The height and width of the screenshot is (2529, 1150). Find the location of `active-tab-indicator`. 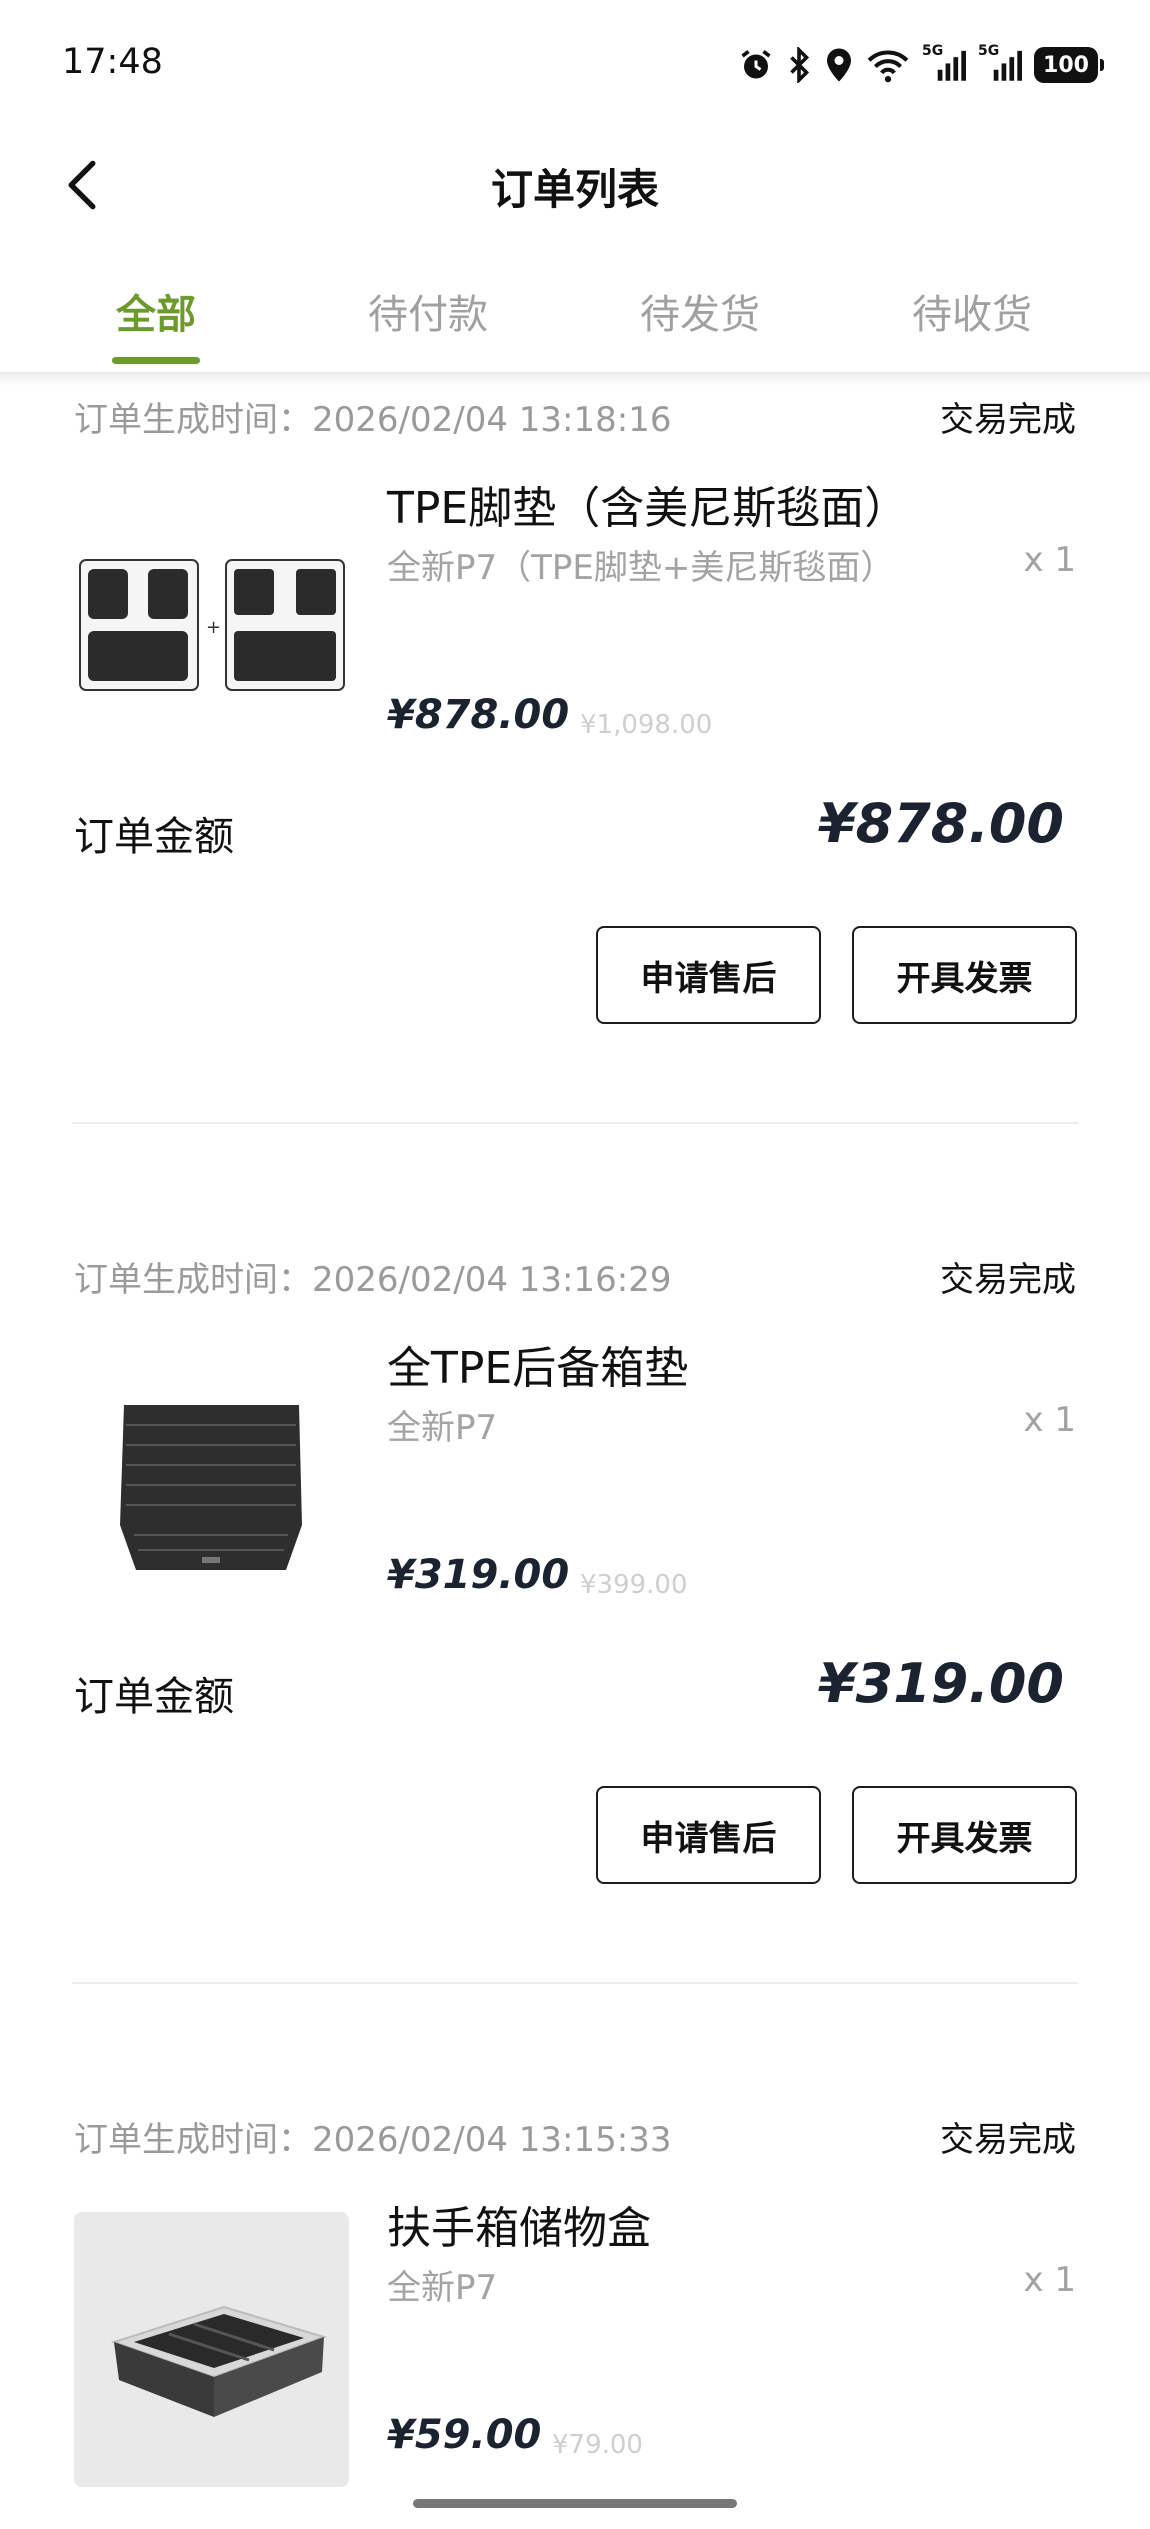

active-tab-indicator is located at coordinates (156, 360).